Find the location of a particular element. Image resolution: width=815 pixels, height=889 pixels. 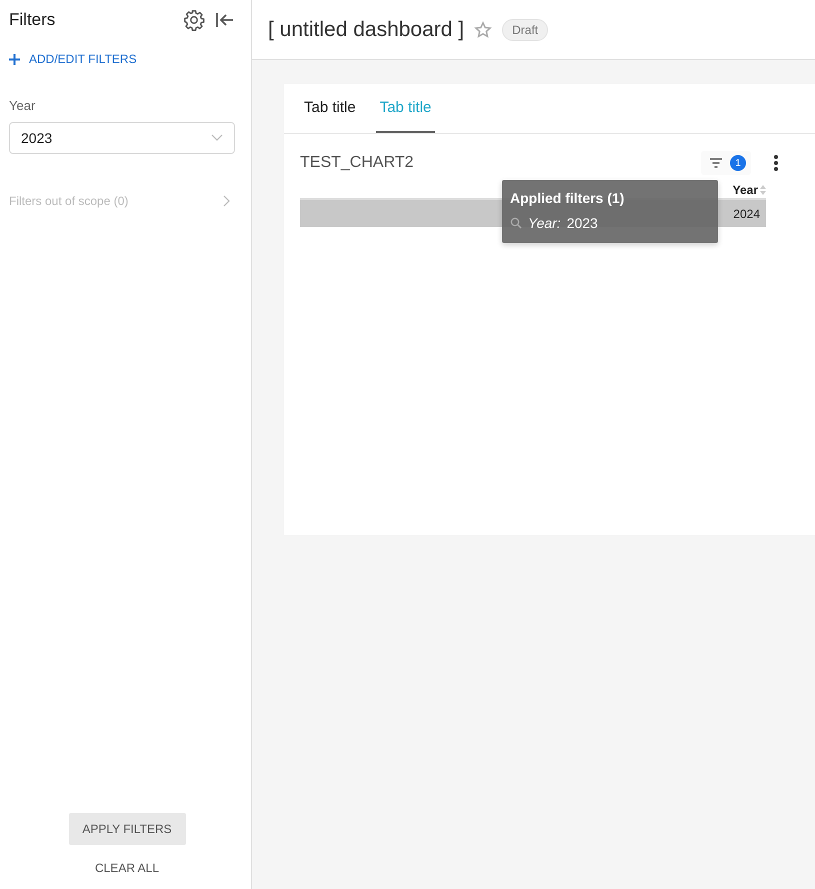

filter-name: Year: is located at coordinates (544, 223).